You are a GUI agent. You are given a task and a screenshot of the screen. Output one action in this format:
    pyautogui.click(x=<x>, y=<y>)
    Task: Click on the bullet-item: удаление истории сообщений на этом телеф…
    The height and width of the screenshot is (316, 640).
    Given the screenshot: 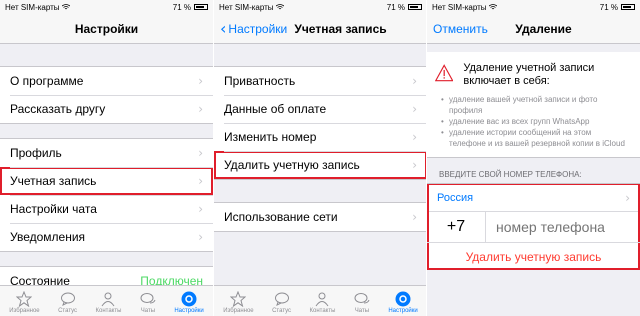 What is the action you would take?
    pyautogui.click(x=535, y=138)
    